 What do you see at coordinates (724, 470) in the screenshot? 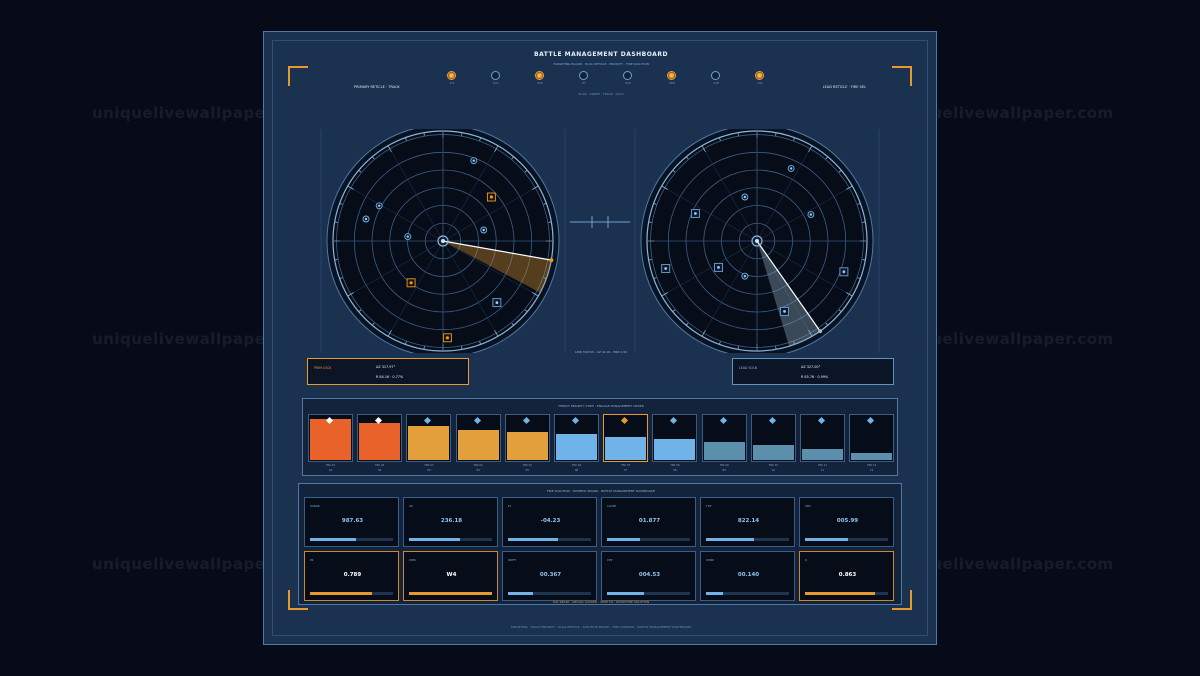
I see `track-sub-label: 09` at bounding box center [724, 470].